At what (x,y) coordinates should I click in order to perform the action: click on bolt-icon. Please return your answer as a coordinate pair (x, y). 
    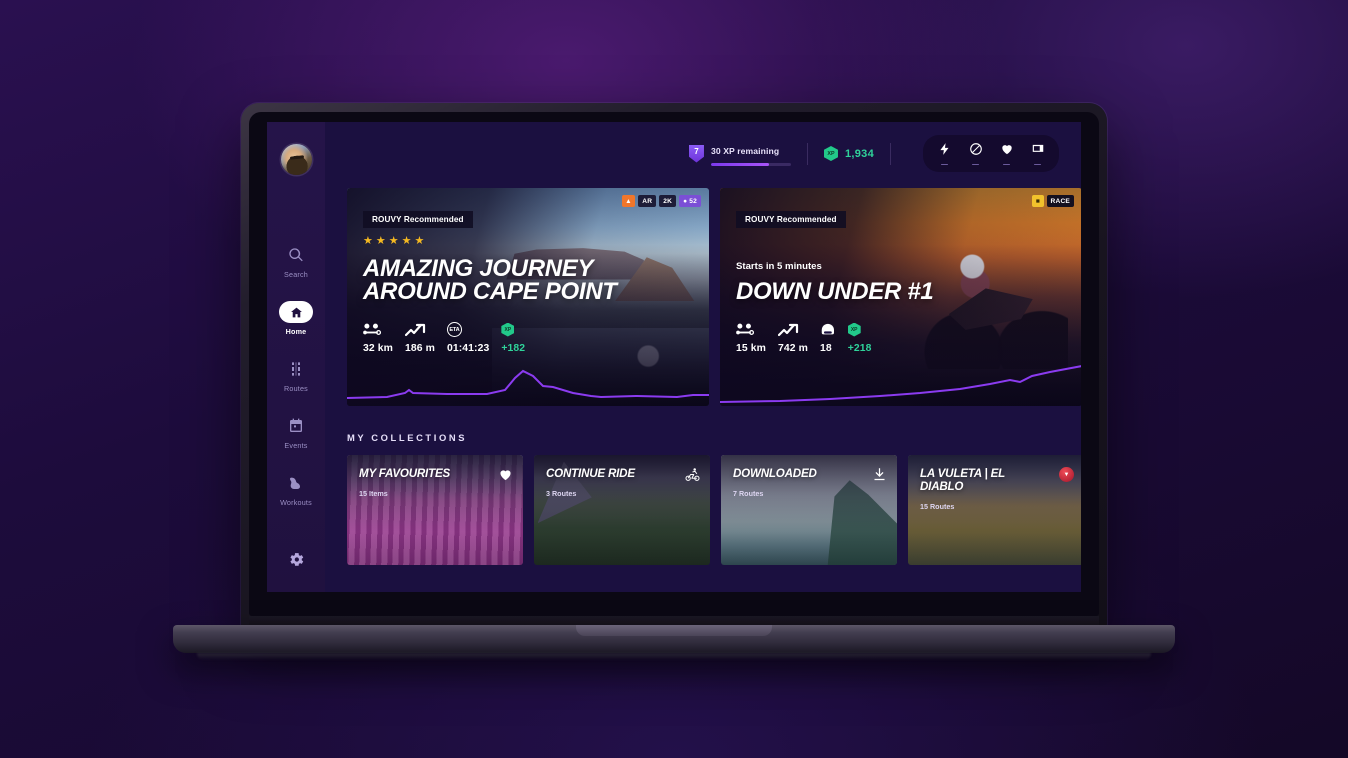
    Looking at the image, I should click on (945, 151).